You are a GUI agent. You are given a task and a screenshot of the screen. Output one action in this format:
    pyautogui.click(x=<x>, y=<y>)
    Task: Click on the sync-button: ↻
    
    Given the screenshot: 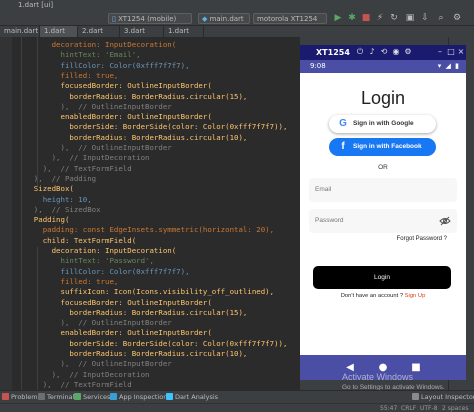 What is the action you would take?
    pyautogui.click(x=394, y=18)
    